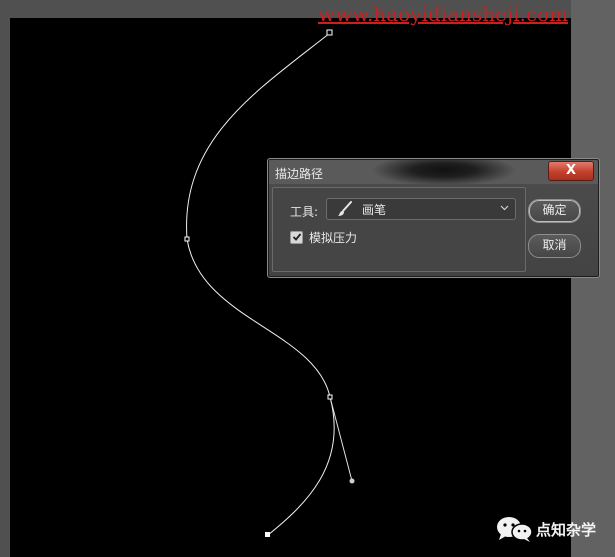 This screenshot has height=557, width=615. I want to click on chevron-down-icon, so click(504, 208).